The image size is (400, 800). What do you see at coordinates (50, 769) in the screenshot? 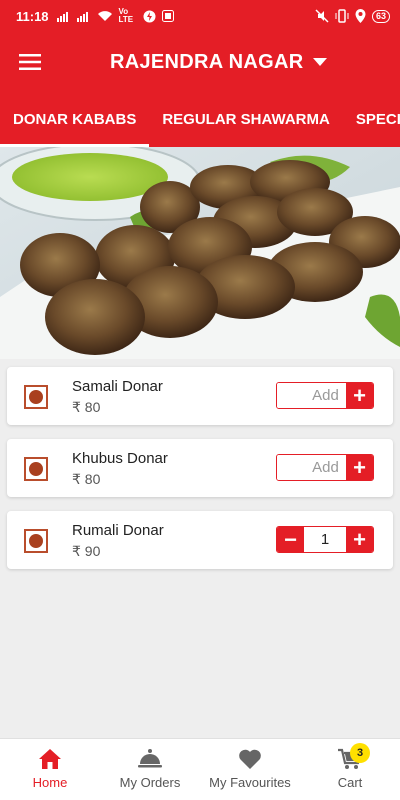
I see `nav-home: Home` at bounding box center [50, 769].